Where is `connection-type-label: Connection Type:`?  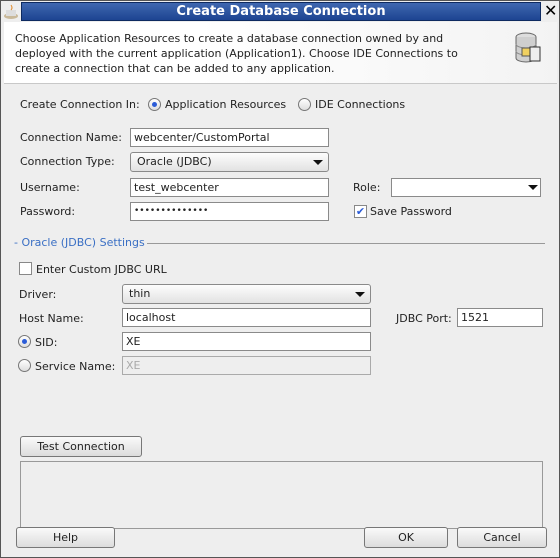
connection-type-label: Connection Type: is located at coordinates (67, 161).